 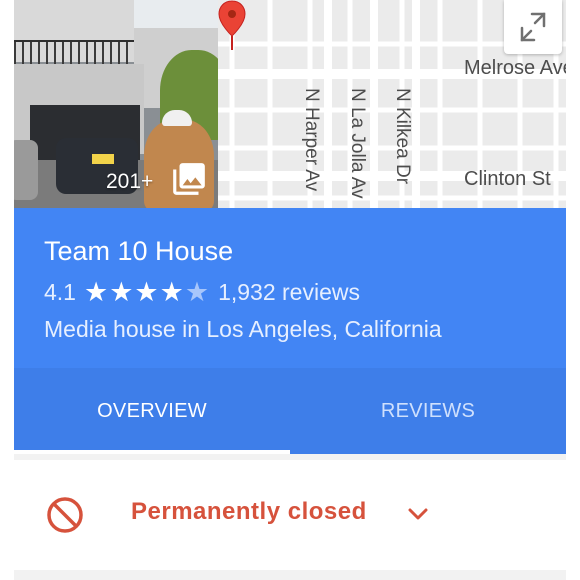 I want to click on expand-map-button, so click(x=533, y=27).